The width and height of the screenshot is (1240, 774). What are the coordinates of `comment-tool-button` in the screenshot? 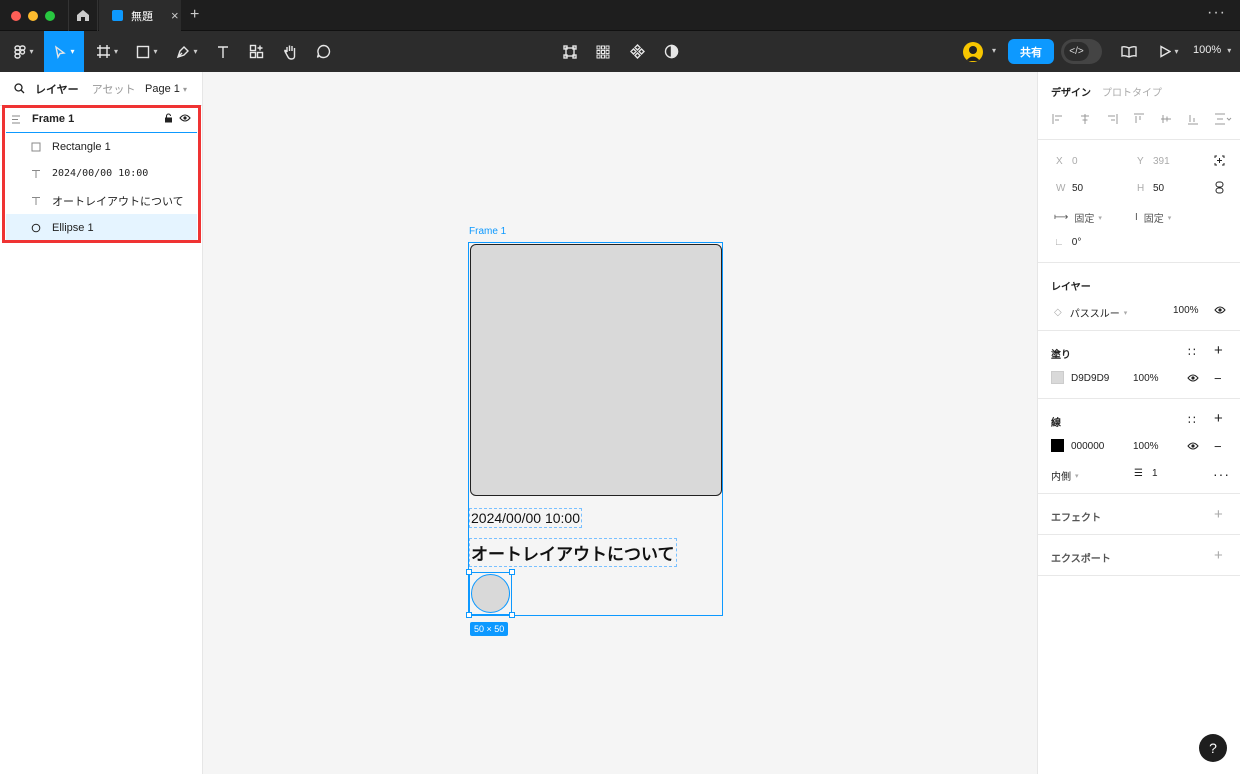 It's located at (323, 51).